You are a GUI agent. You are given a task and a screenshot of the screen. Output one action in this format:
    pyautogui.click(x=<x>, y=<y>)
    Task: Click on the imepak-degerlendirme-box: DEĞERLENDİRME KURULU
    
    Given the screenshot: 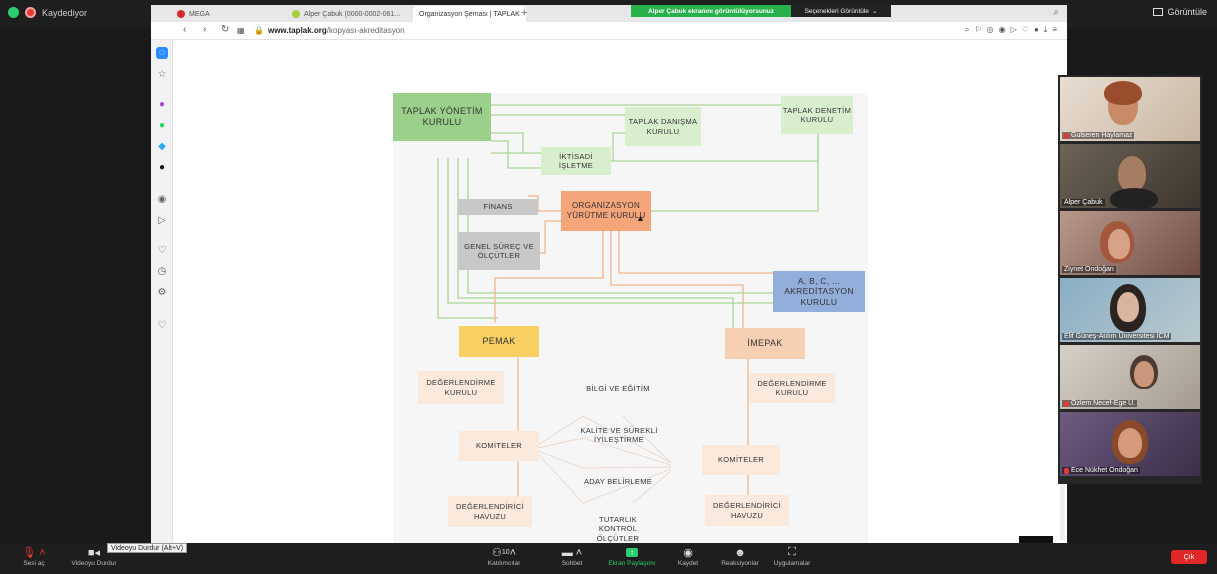 What is the action you would take?
    pyautogui.click(x=792, y=388)
    